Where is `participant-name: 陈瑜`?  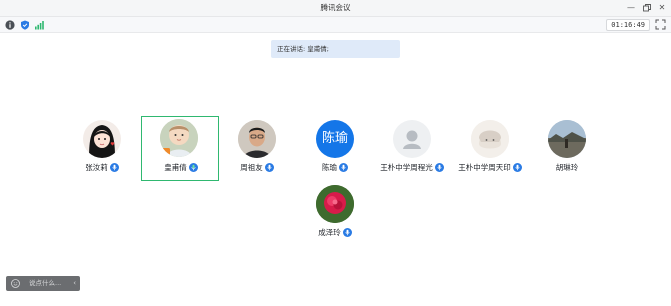
participant-name: 陈瑜 is located at coordinates (335, 167).